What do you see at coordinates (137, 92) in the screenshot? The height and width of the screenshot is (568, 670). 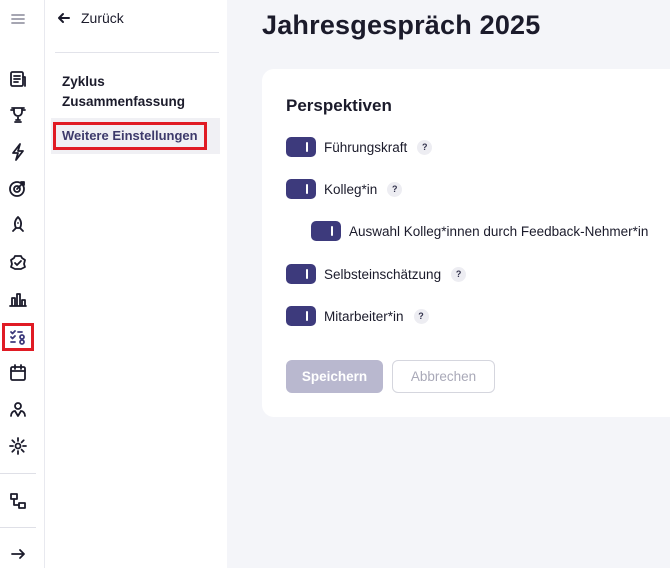 I see `nav-item-cycle-summary: Zyklus Zusammenfassung` at bounding box center [137, 92].